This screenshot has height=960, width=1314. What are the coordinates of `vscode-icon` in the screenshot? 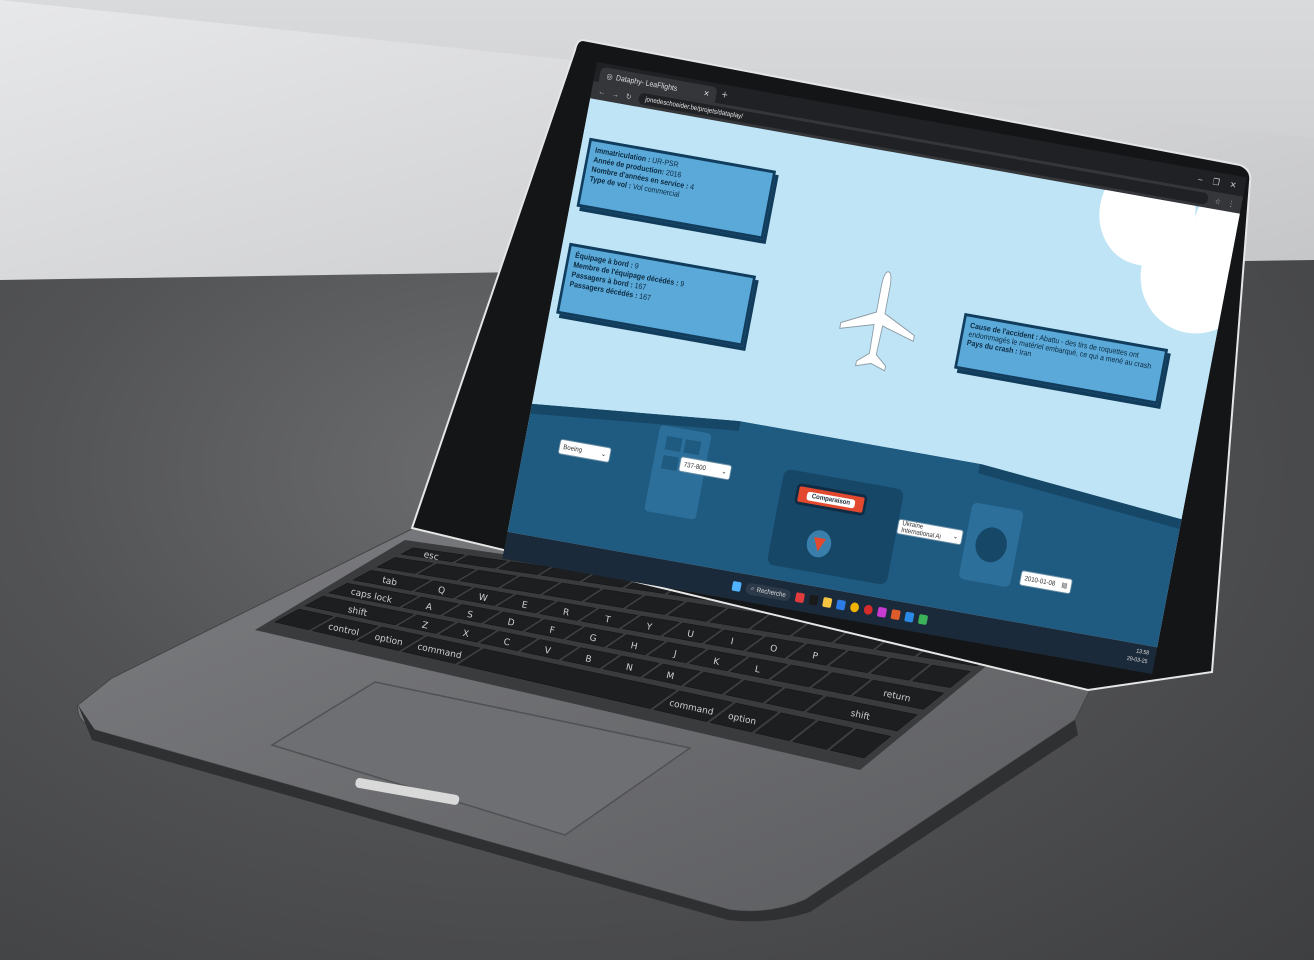 It's located at (909, 617).